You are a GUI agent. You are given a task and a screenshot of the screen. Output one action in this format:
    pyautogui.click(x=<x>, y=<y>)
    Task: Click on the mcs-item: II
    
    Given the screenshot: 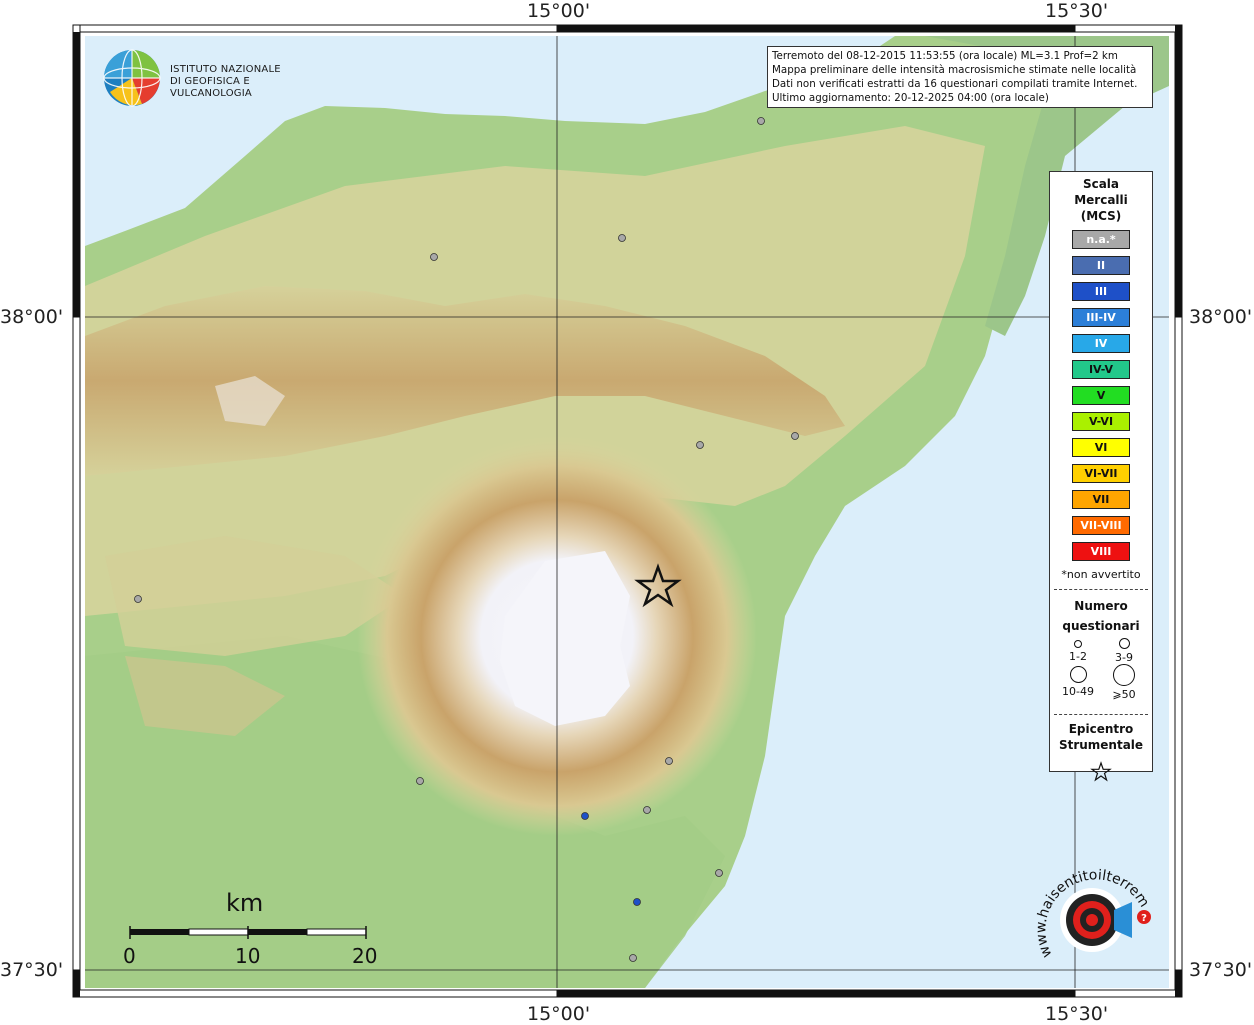 What is the action you would take?
    pyautogui.click(x=1101, y=265)
    